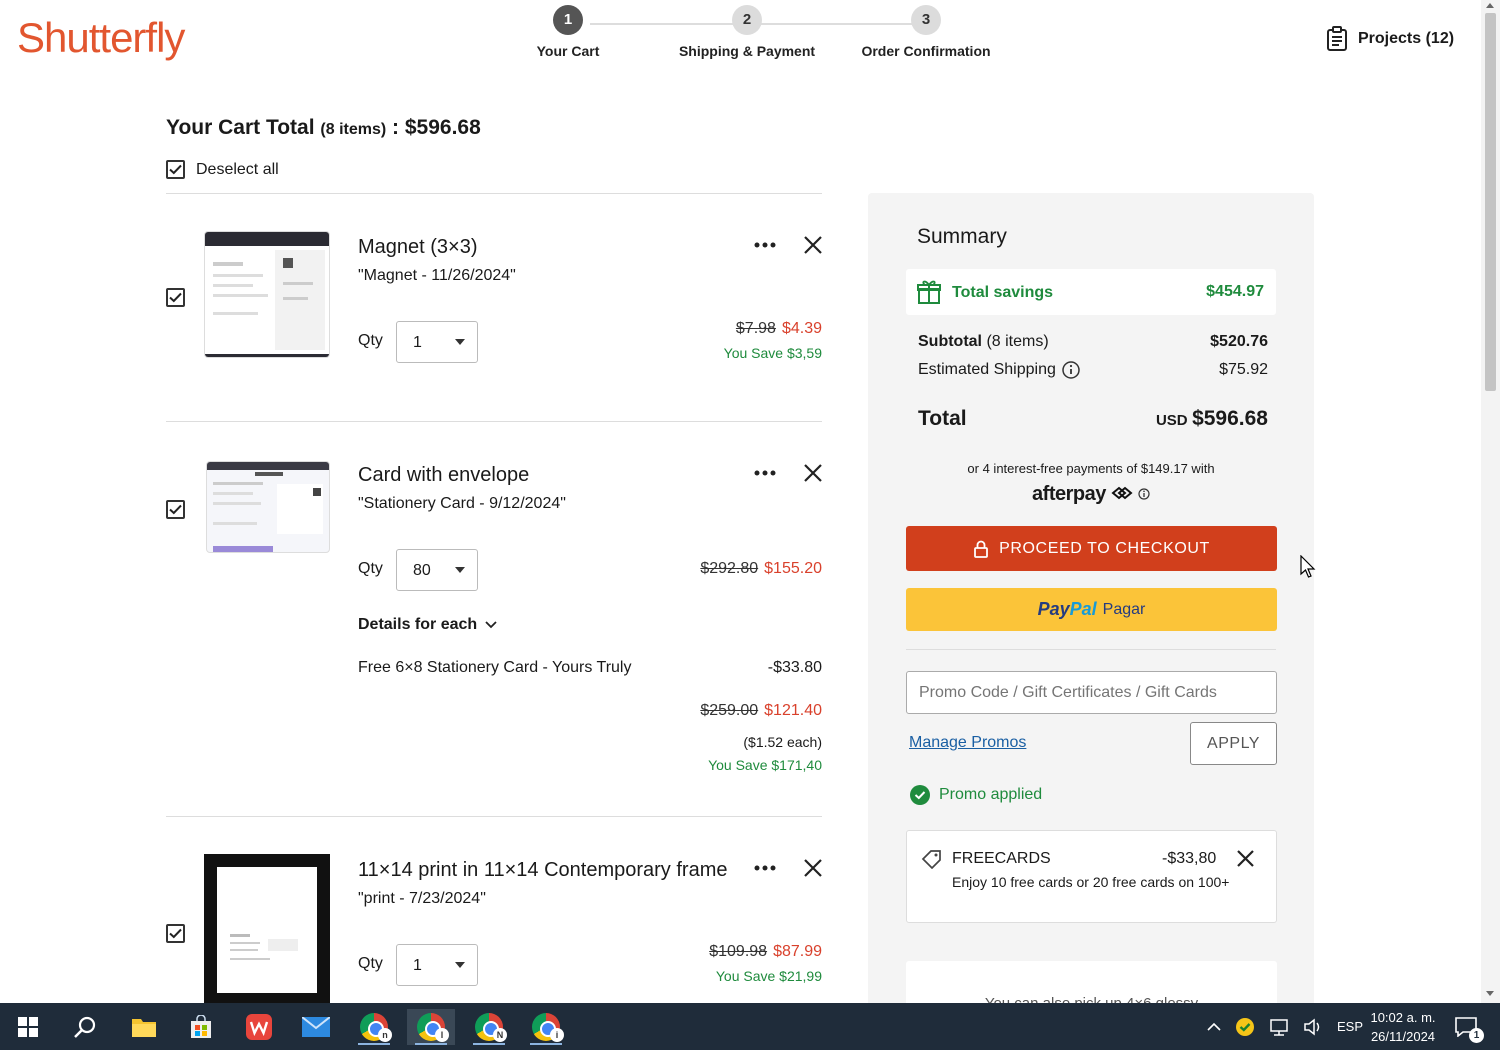  I want to click on search-icon, so click(85, 1027).